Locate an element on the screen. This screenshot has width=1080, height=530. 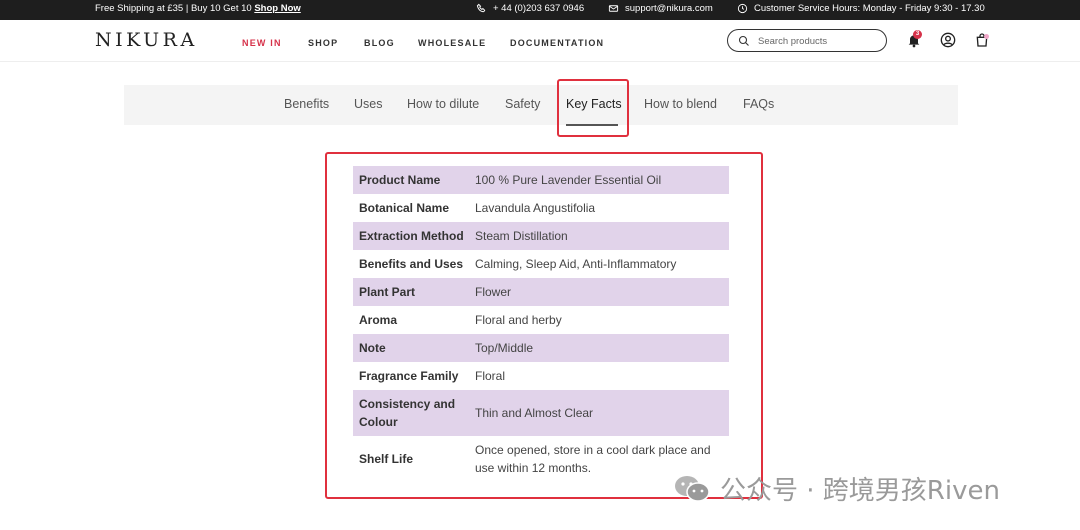
table-row: Extraction Method Steam Distillation is located at coordinates (541, 236).